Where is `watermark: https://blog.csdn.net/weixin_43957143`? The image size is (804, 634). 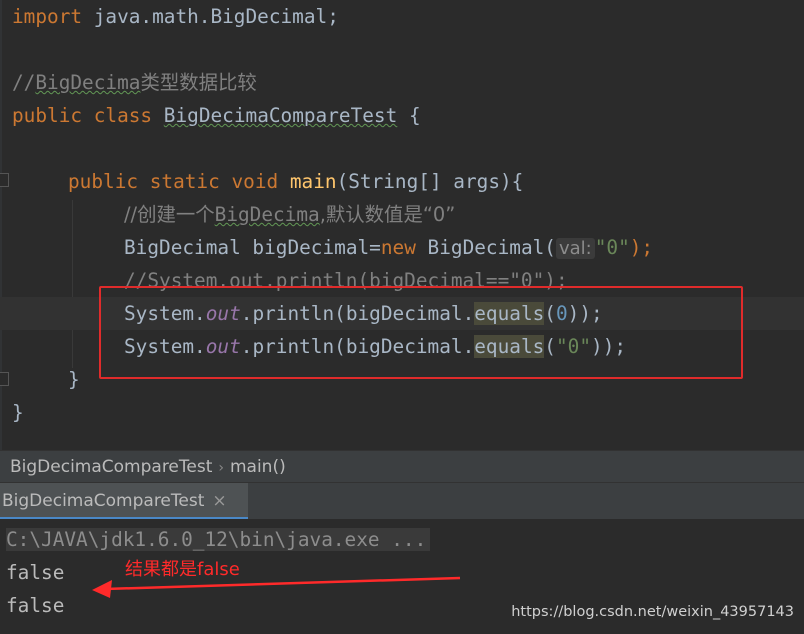 watermark: https://blog.csdn.net/weixin_43957143 is located at coordinates (652, 612).